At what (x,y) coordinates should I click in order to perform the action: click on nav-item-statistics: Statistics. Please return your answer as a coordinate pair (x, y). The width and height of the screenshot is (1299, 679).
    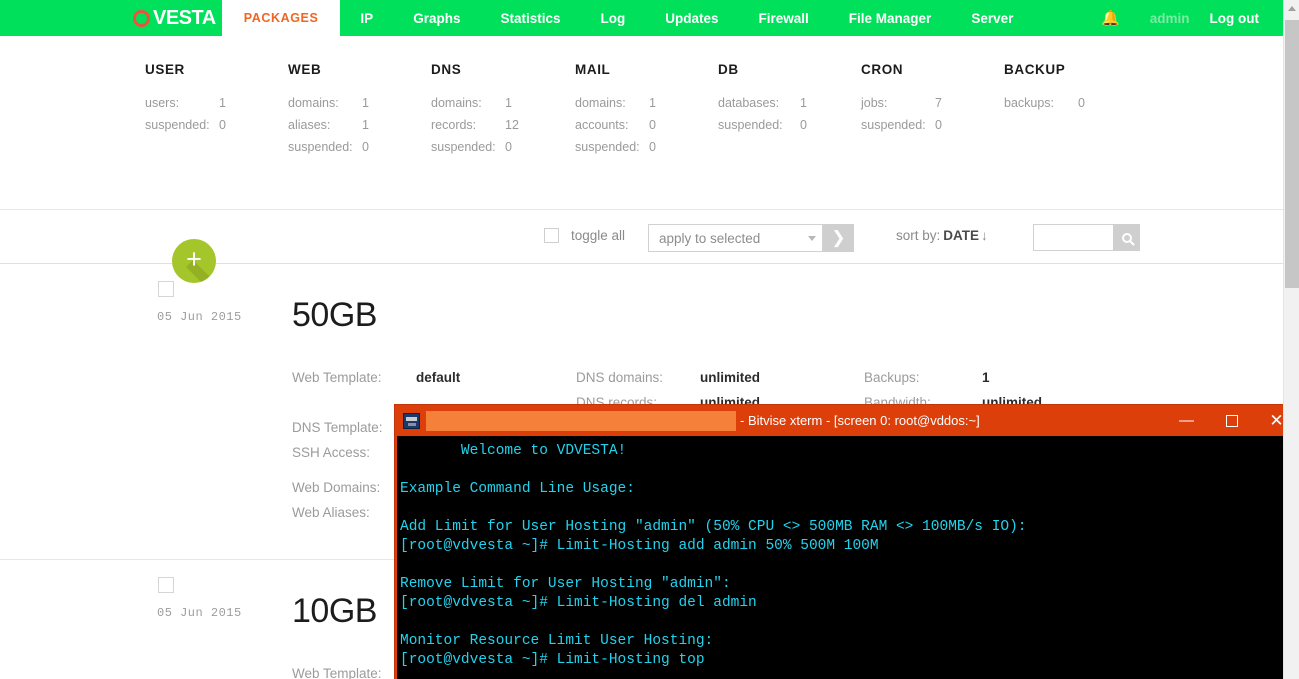
    Looking at the image, I should click on (530, 18).